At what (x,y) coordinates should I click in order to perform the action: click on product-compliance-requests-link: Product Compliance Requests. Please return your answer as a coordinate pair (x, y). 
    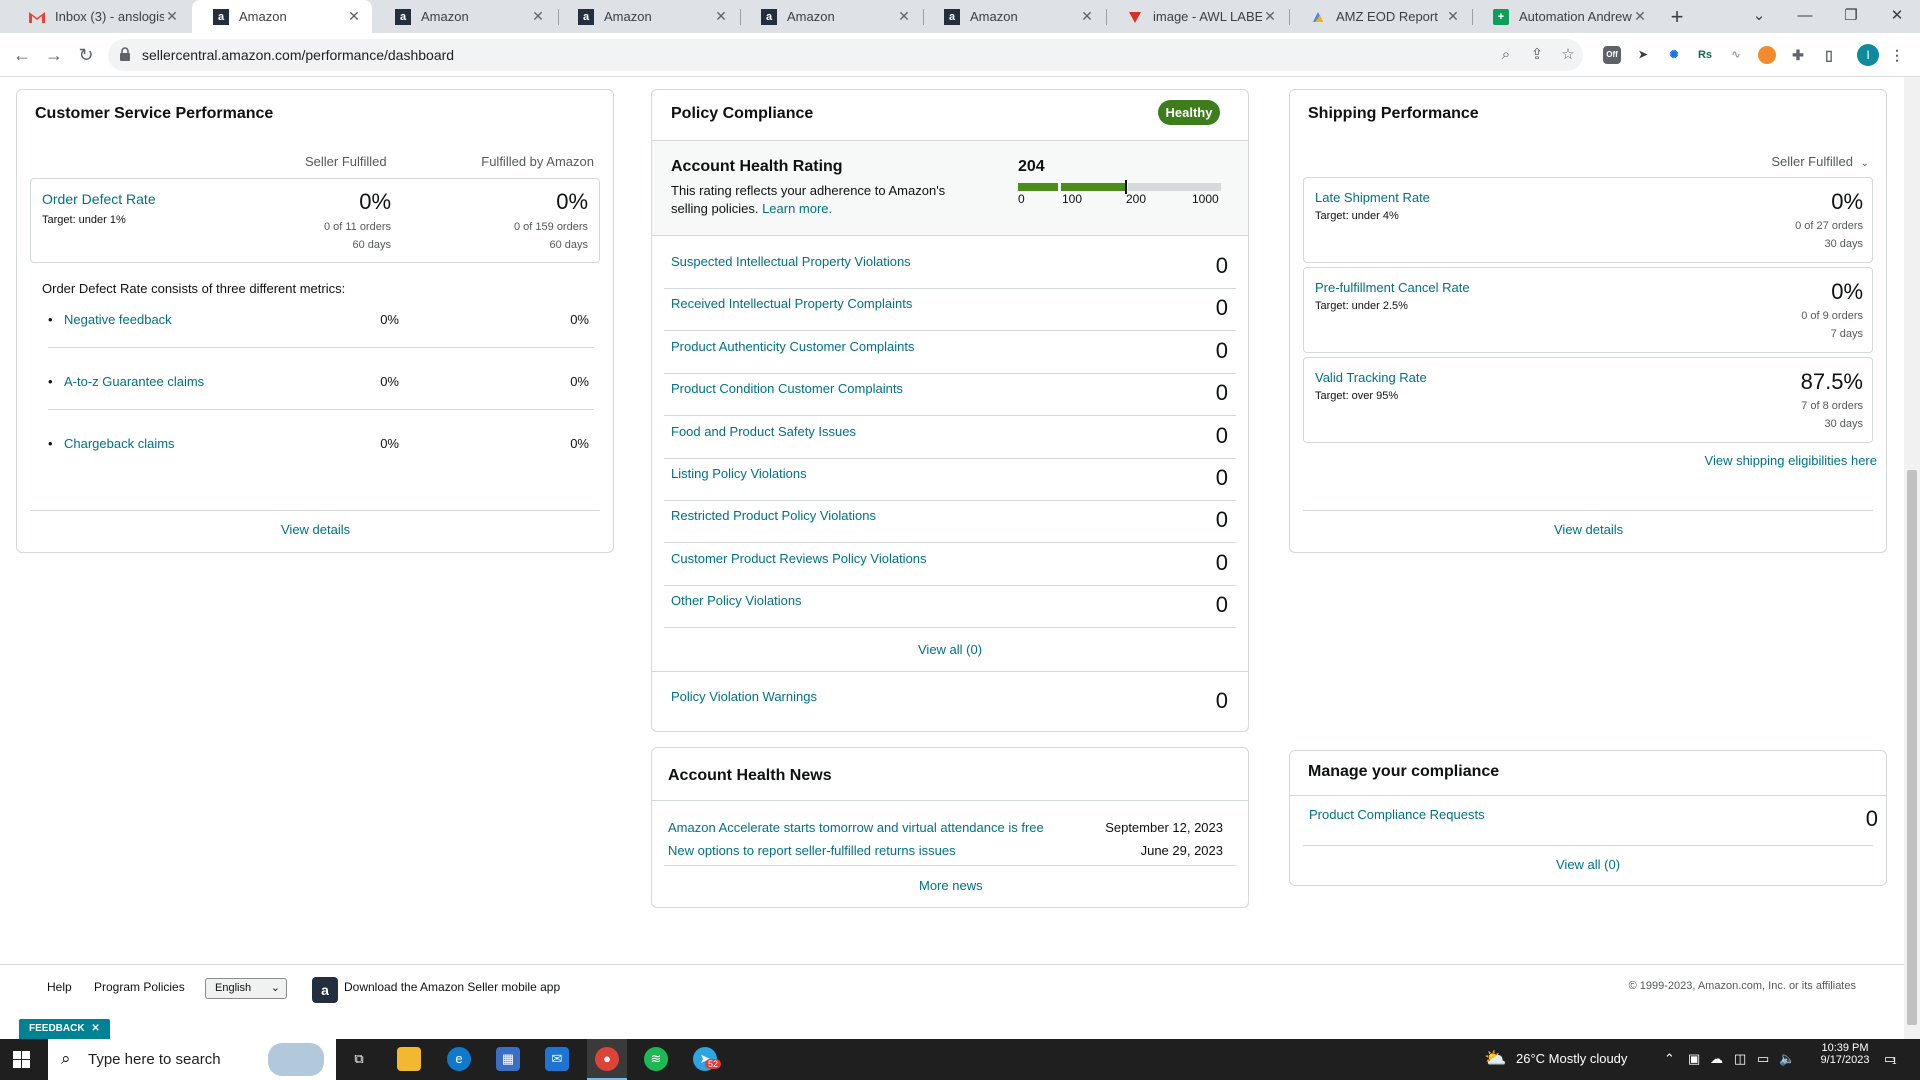
    Looking at the image, I should click on (1397, 814).